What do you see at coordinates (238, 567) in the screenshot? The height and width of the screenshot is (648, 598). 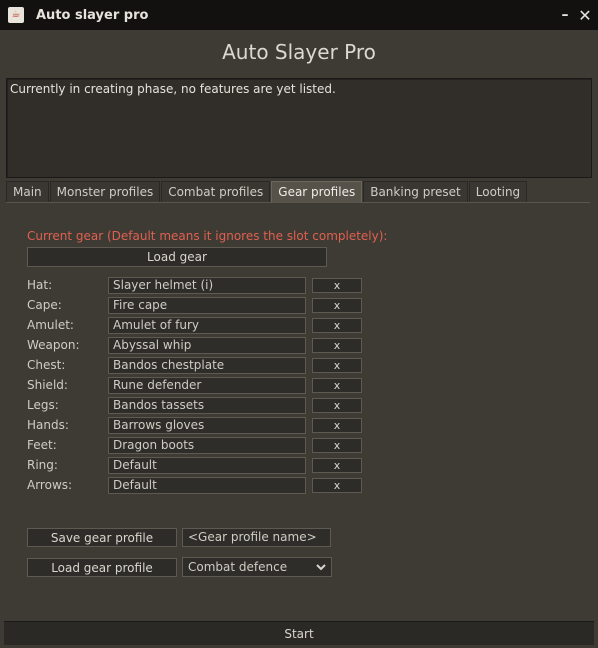 I see `gear-profile-select-value: Combat defence` at bounding box center [238, 567].